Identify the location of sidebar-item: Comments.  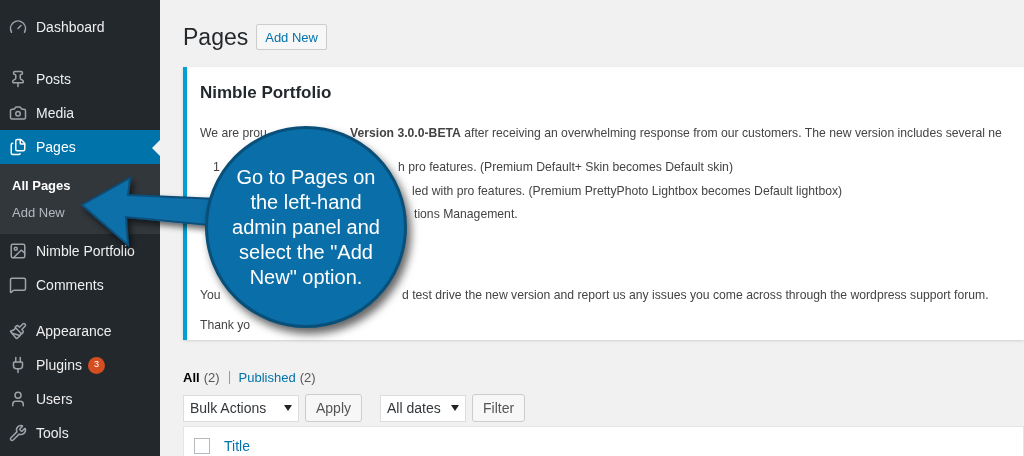
(80, 285).